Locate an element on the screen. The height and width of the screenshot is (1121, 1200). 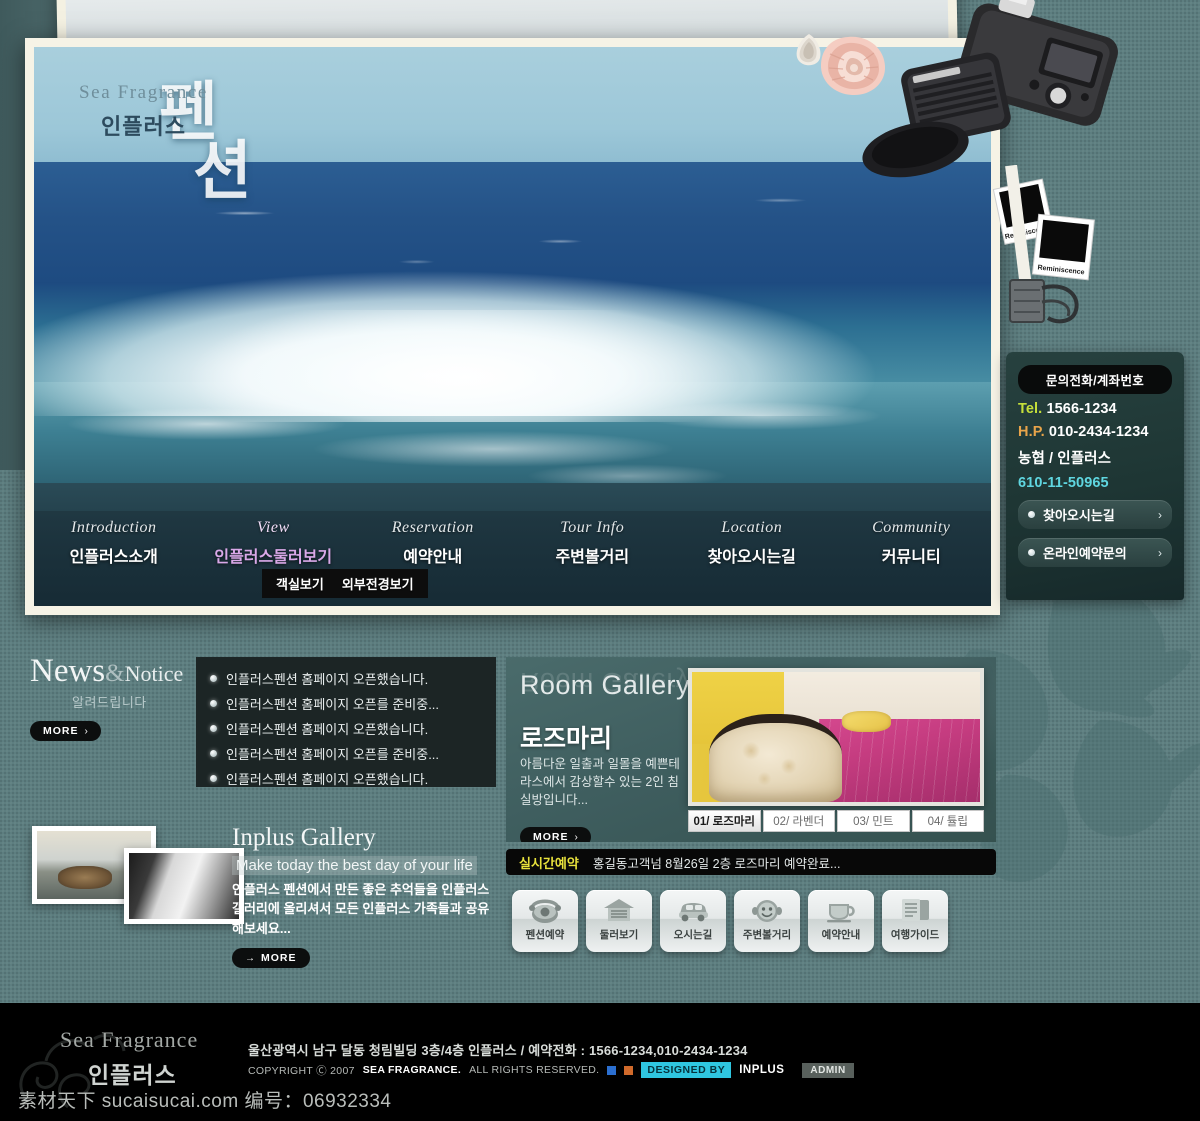
nav-label-en: Tour Info is located at coordinates (592, 527).